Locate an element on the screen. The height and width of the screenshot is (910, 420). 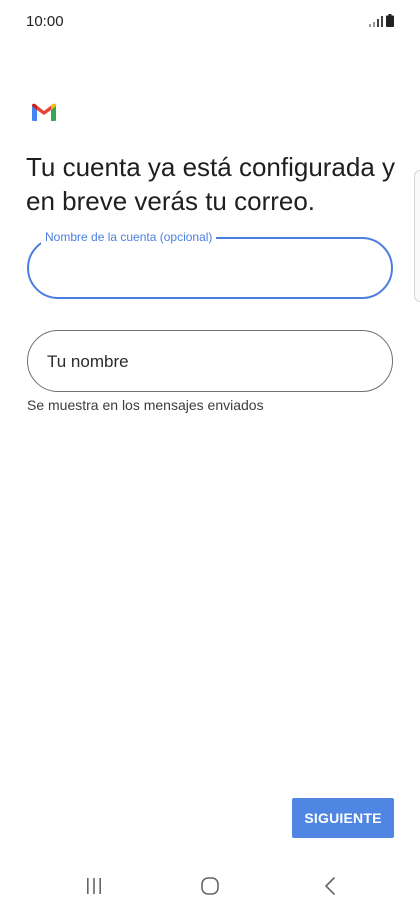
recents-button is located at coordinates (94, 886).